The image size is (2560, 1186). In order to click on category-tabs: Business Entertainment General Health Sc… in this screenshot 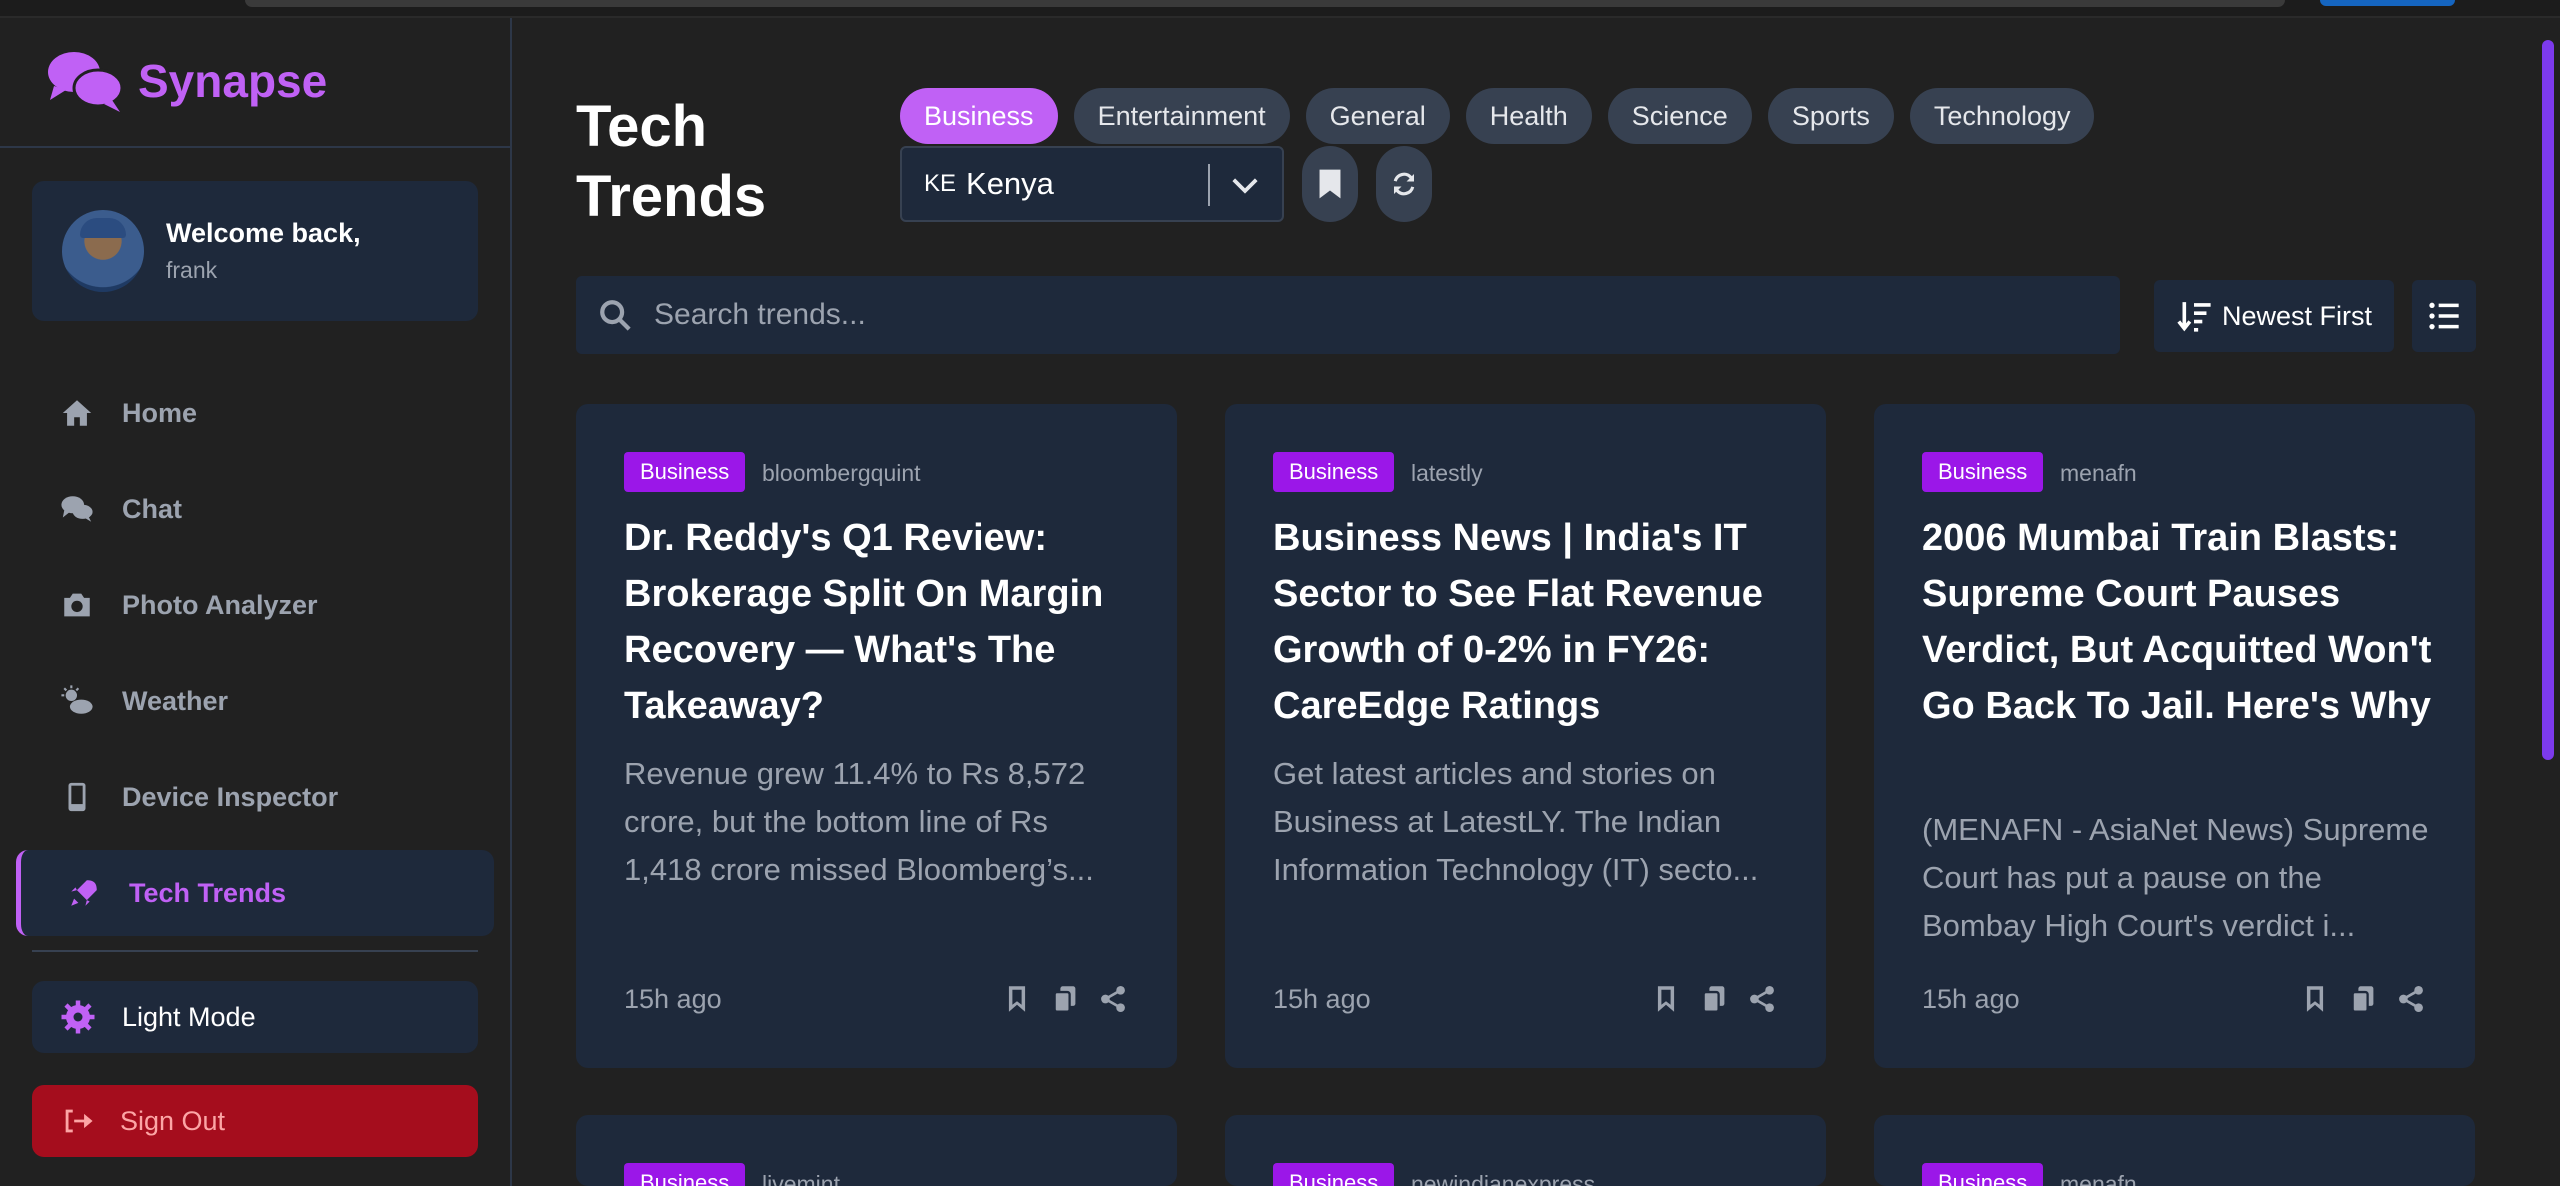, I will do `click(1497, 116)`.